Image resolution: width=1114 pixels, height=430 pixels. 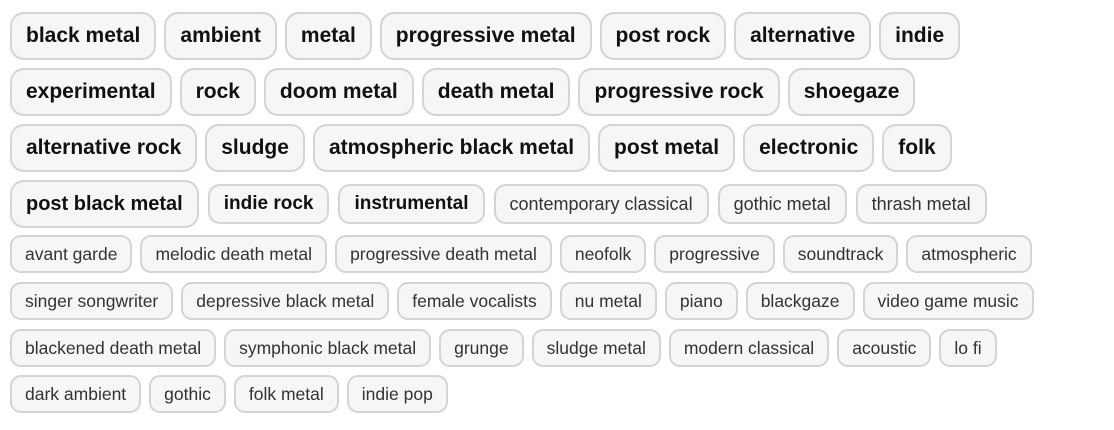 I want to click on tag-black-metal: black metal, so click(x=83, y=36).